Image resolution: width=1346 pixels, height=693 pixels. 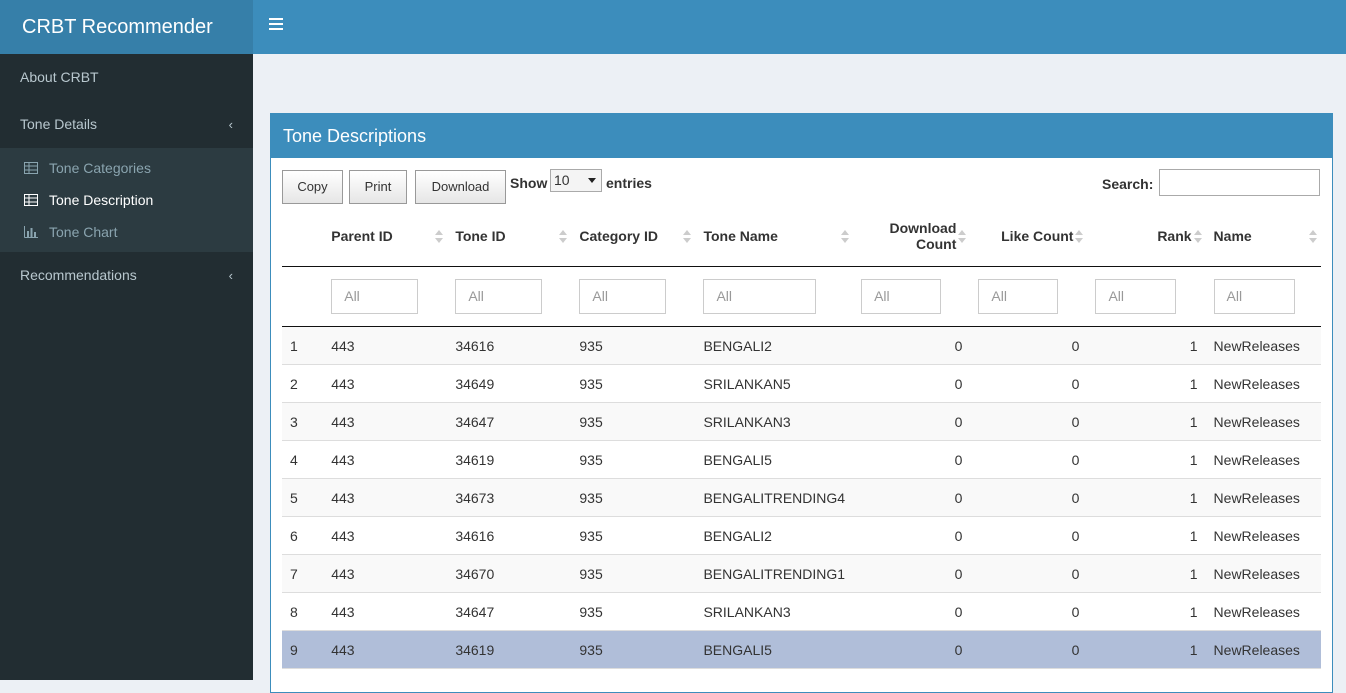 What do you see at coordinates (303, 345) in the screenshot?
I see `cell-index: 1` at bounding box center [303, 345].